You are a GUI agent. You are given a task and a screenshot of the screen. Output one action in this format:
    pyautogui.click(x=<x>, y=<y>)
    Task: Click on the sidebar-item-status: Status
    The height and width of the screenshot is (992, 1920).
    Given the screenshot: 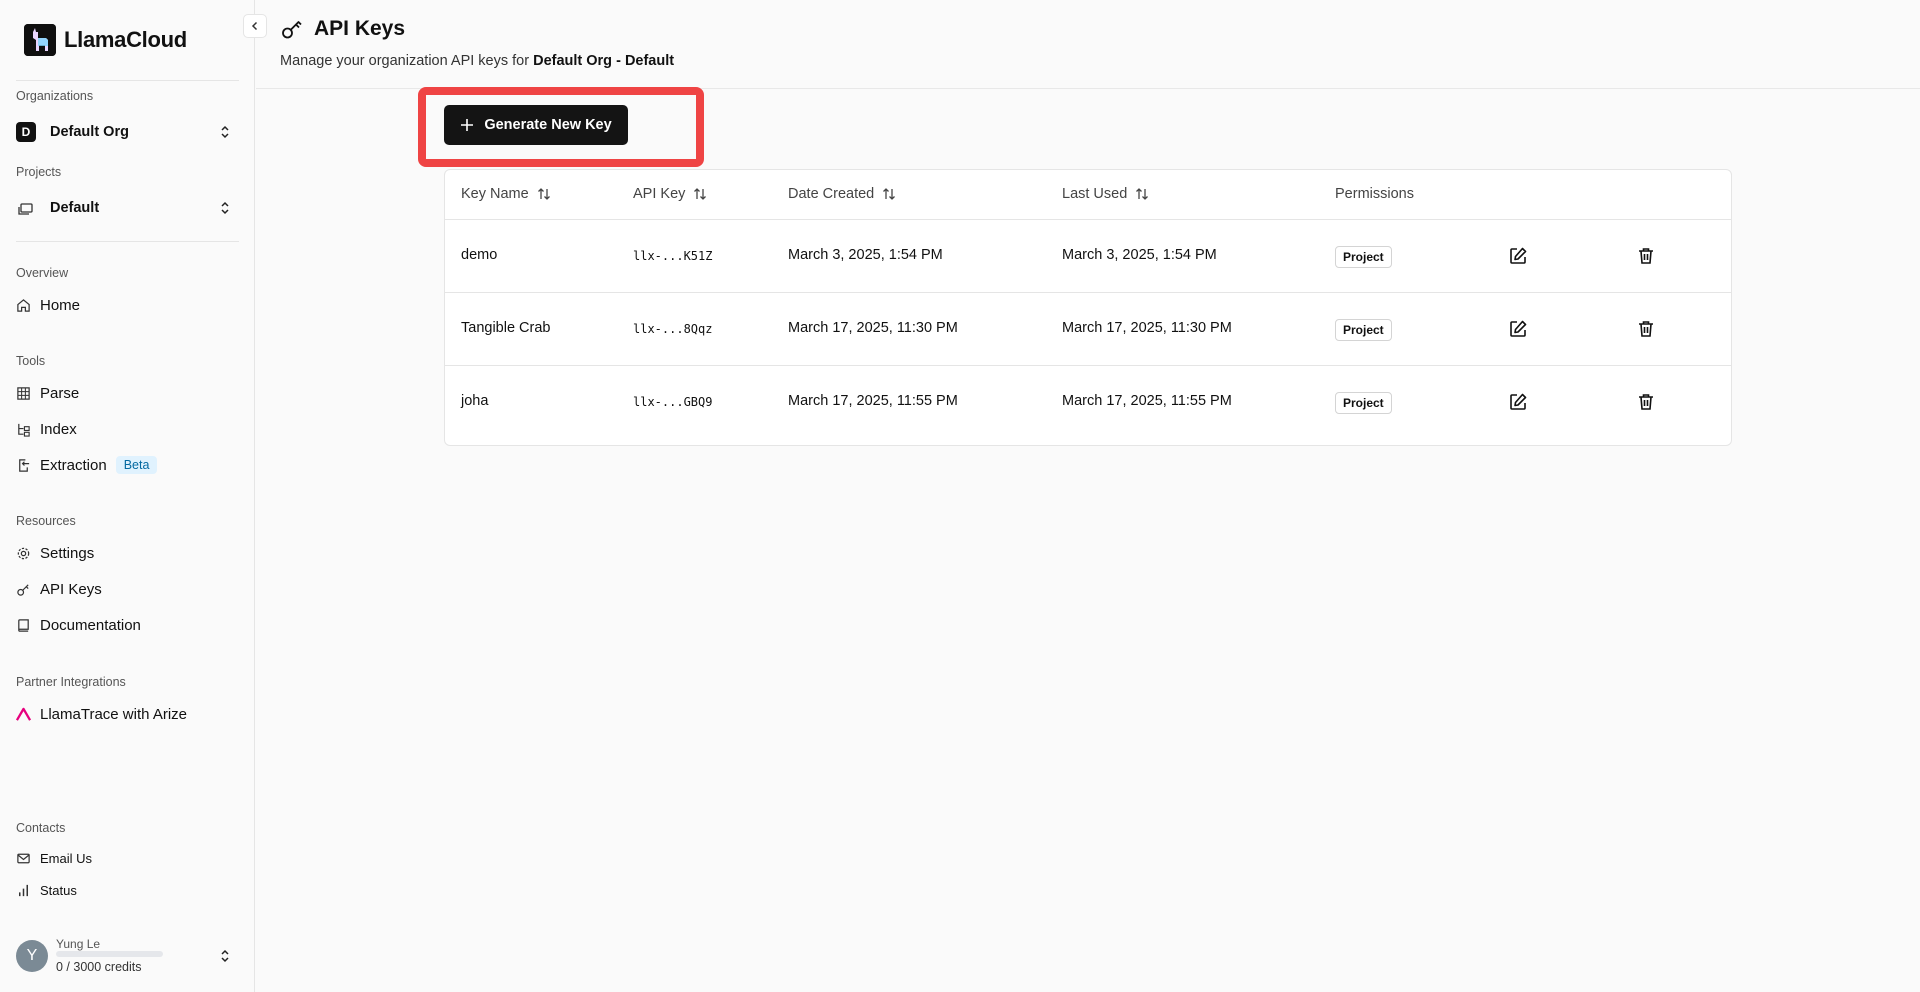 What is the action you would take?
    pyautogui.click(x=46, y=890)
    